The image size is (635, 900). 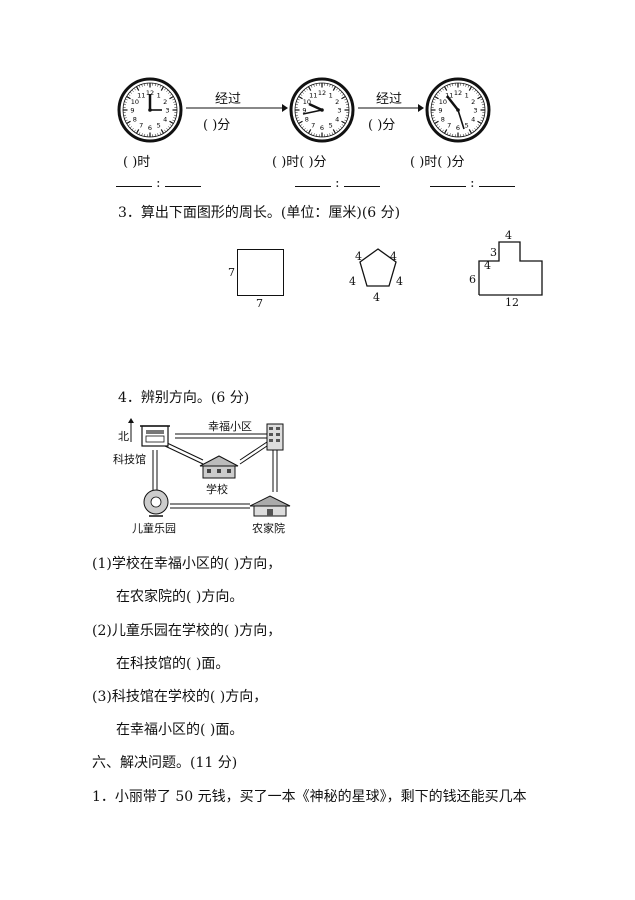 What do you see at coordinates (165, 763) in the screenshot?
I see `section-6-title: 六、解决问题。(11 分)` at bounding box center [165, 763].